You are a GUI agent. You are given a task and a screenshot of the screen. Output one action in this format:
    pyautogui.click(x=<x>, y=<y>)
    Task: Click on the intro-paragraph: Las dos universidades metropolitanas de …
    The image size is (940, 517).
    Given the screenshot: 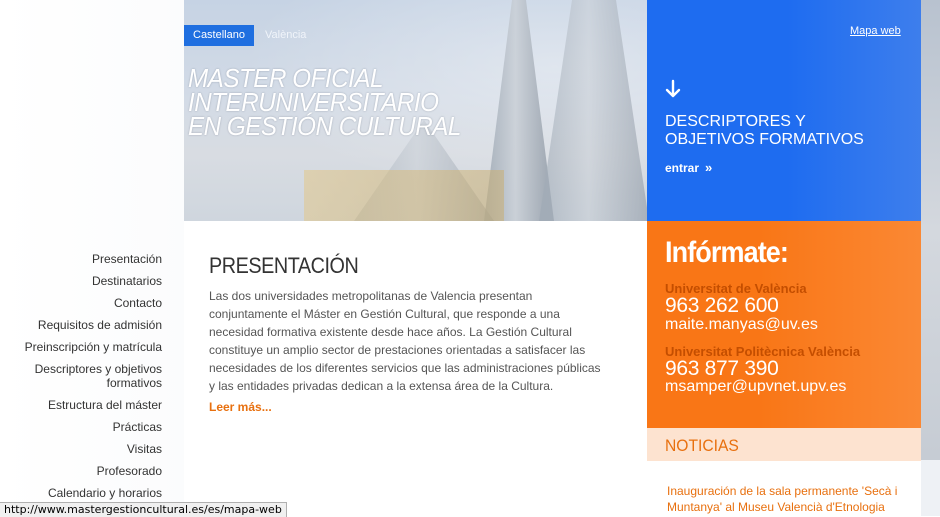 What is the action you would take?
    pyautogui.click(x=405, y=341)
    